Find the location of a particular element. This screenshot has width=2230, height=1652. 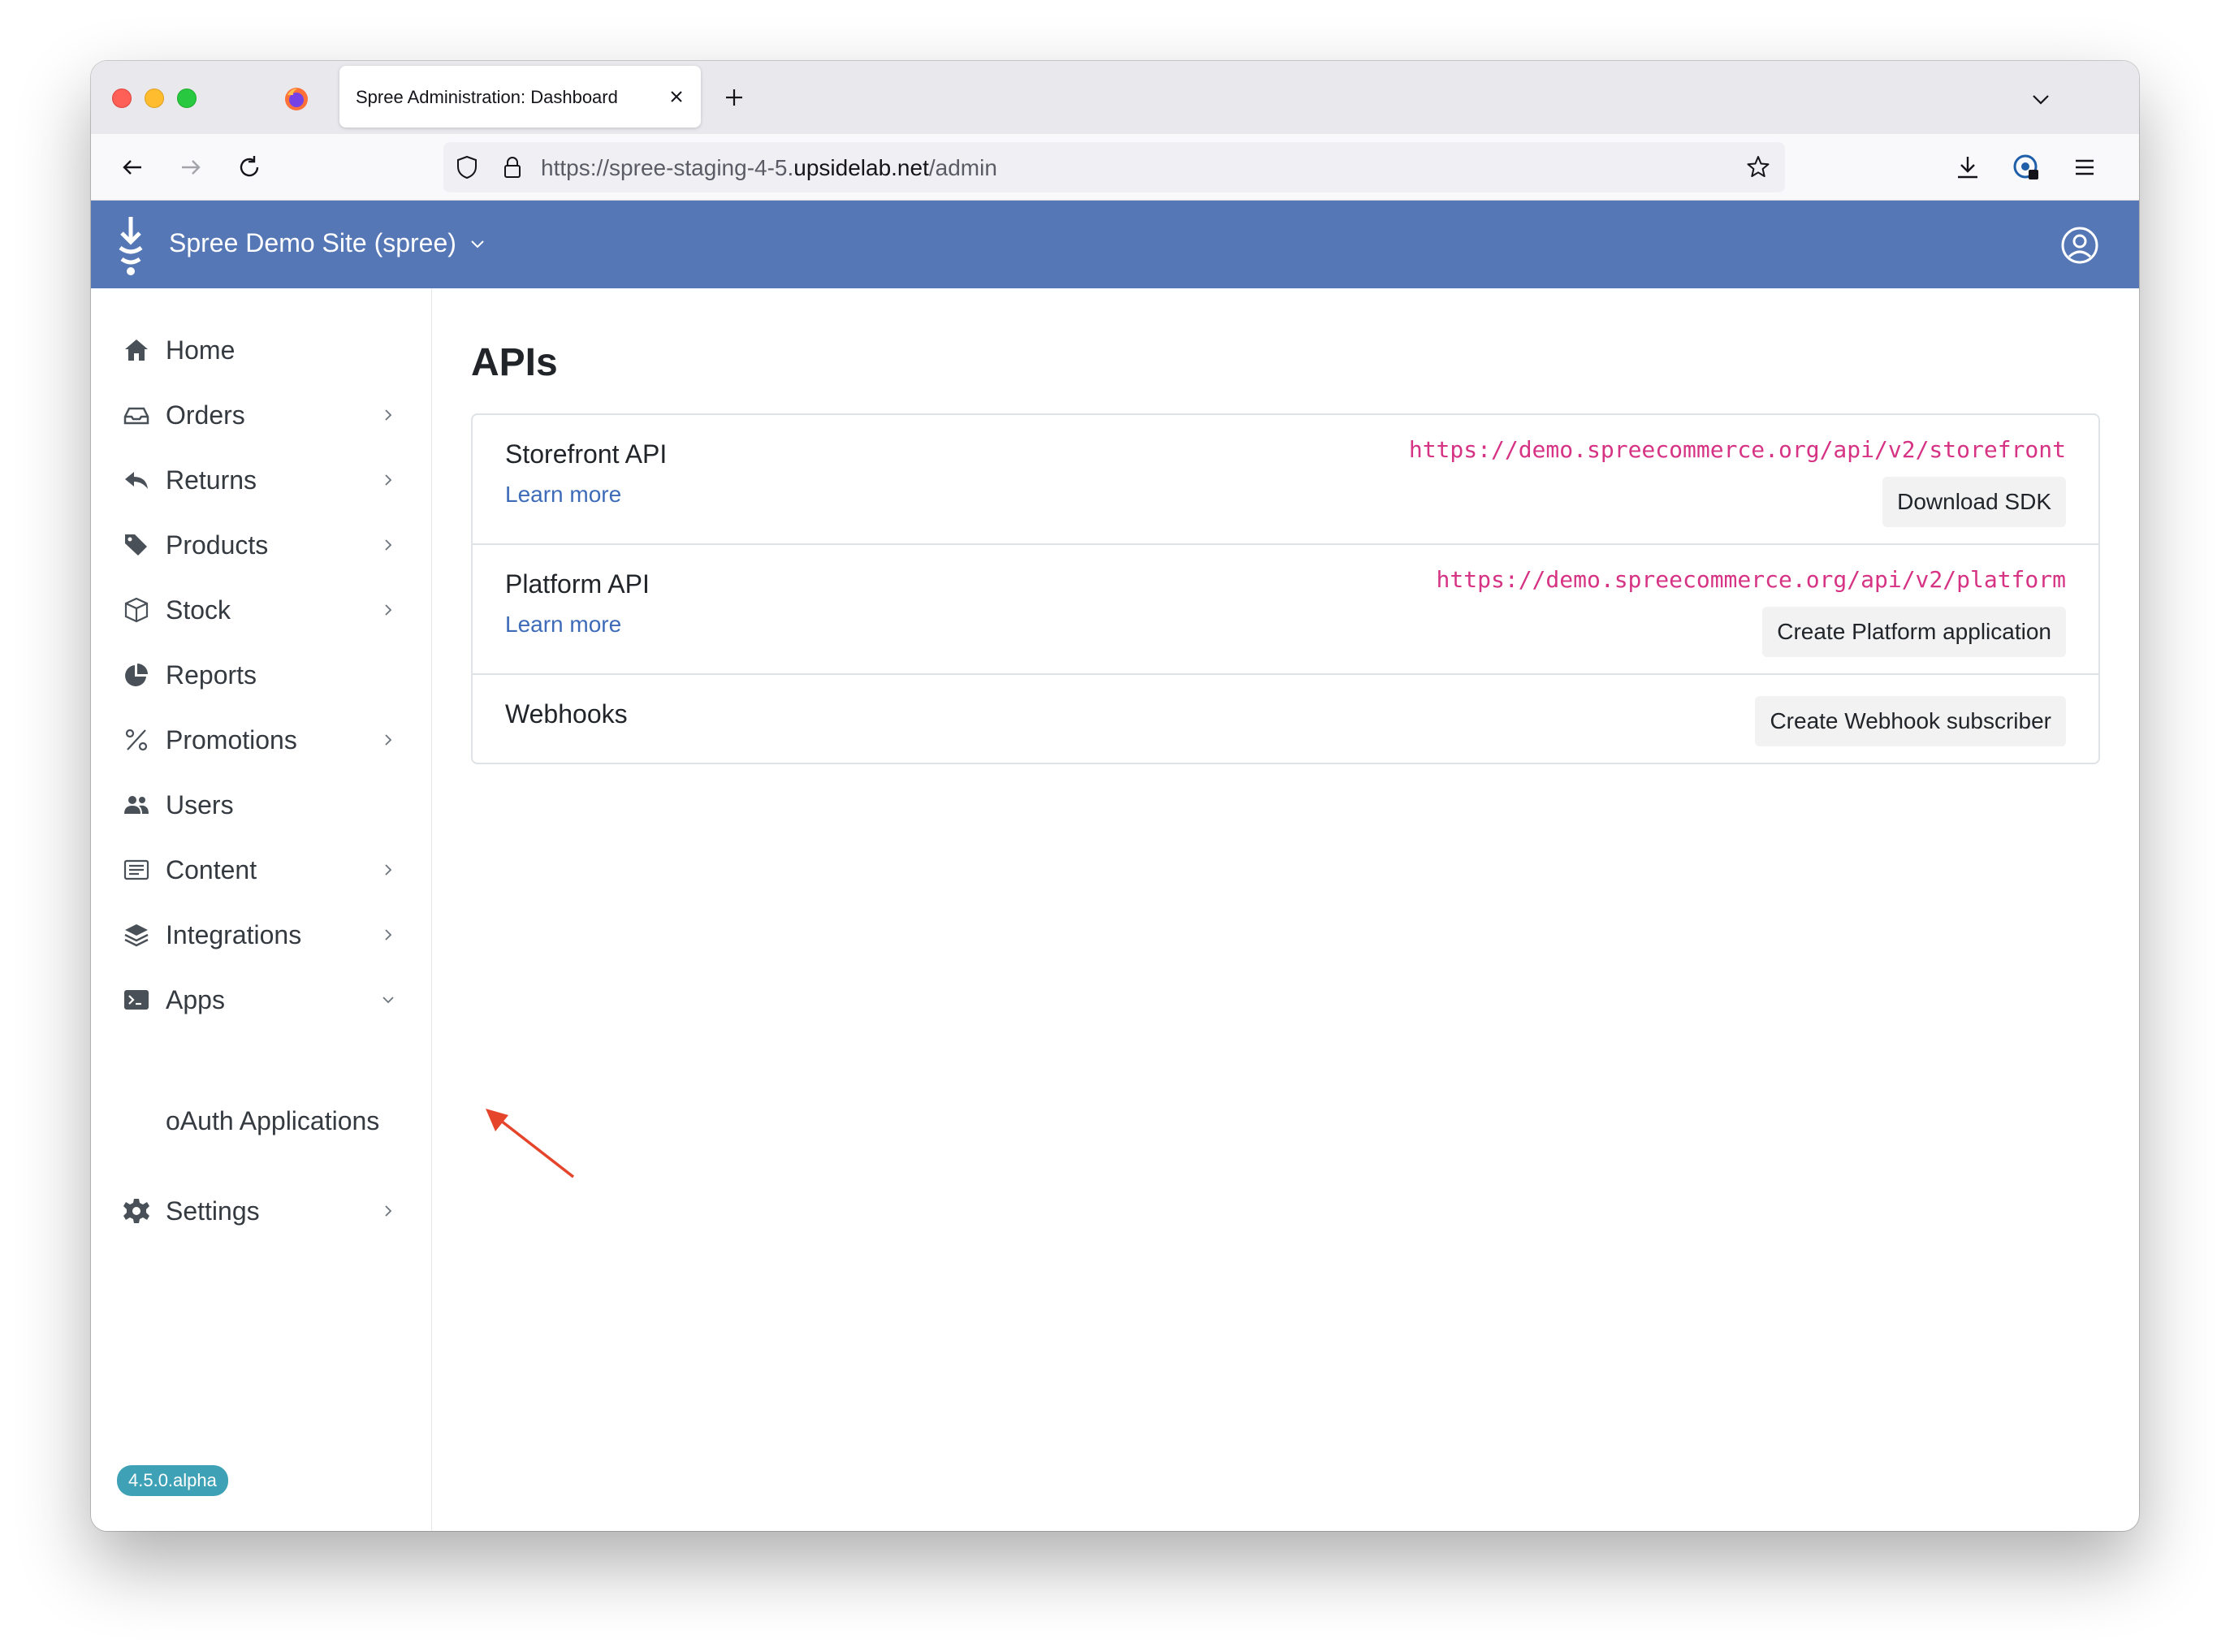

annotation-arrow-icon is located at coordinates (530, 1144).